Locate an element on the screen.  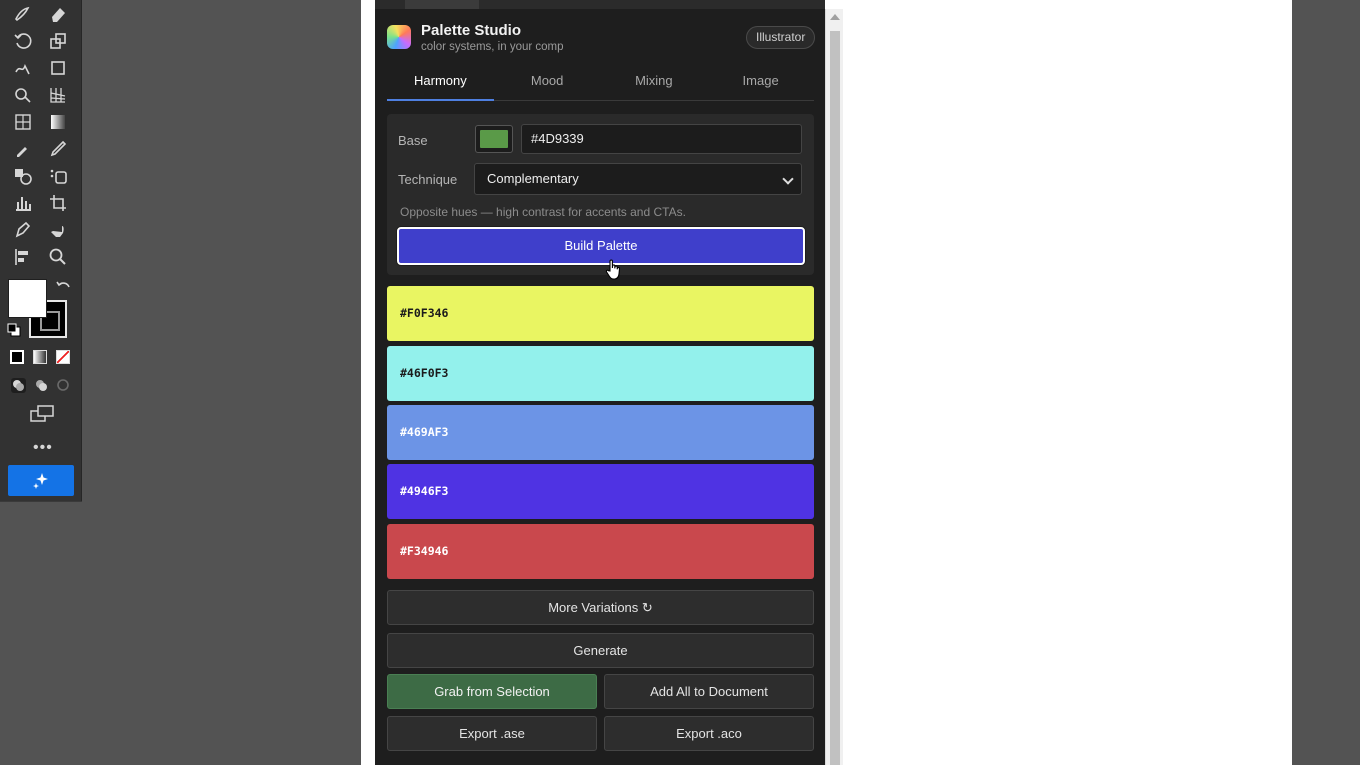
rotate-icon is located at coordinates (23, 41).